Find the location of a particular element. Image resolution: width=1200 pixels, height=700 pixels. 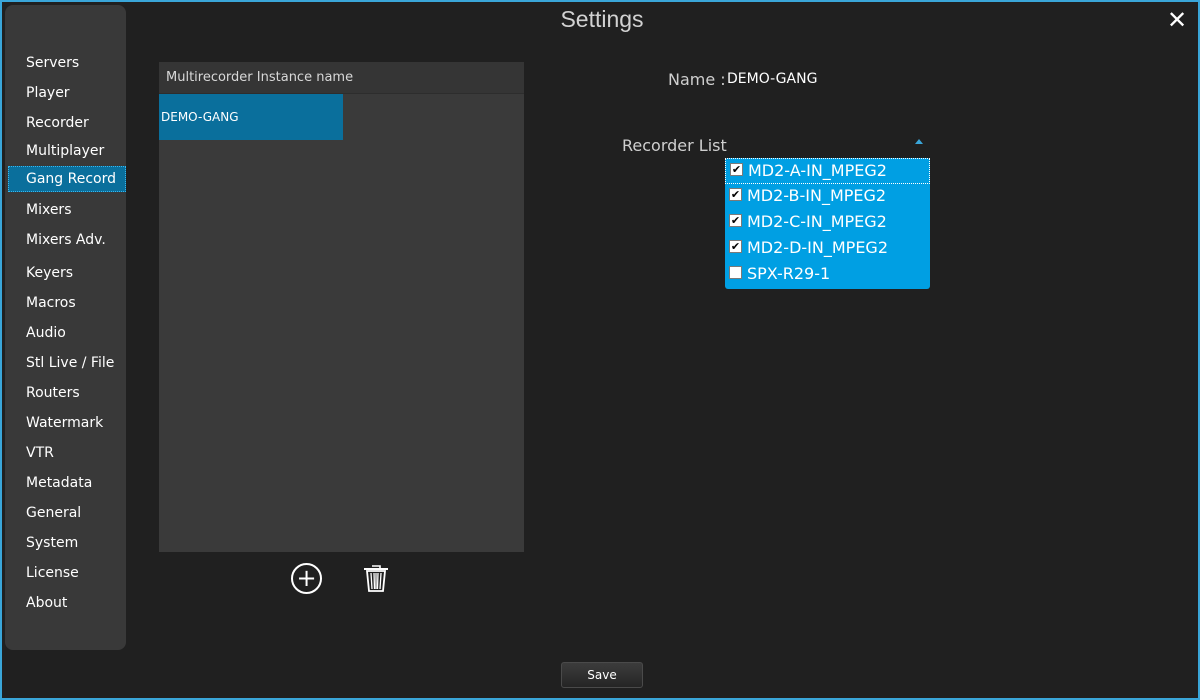

plus-circle-icon: + is located at coordinates (306, 578).